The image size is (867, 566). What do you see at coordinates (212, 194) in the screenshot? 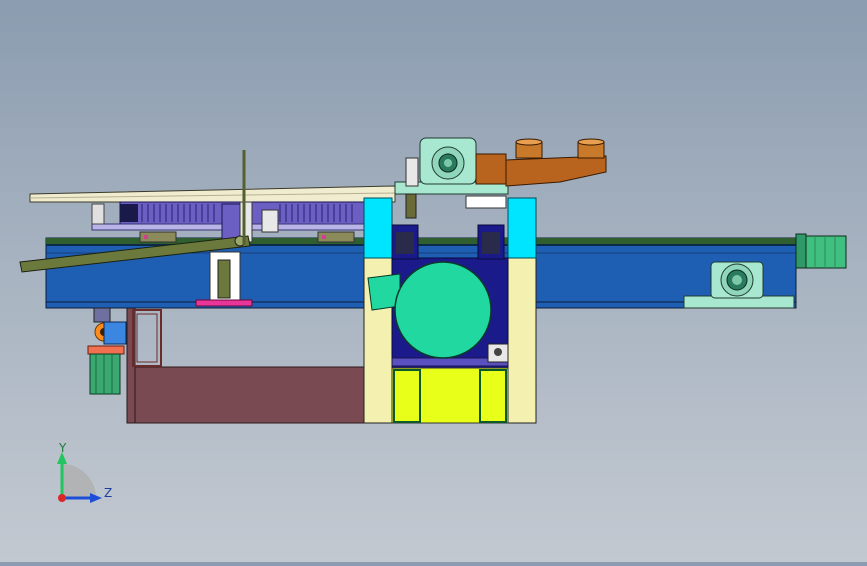
I see `top-bed-plate` at bounding box center [212, 194].